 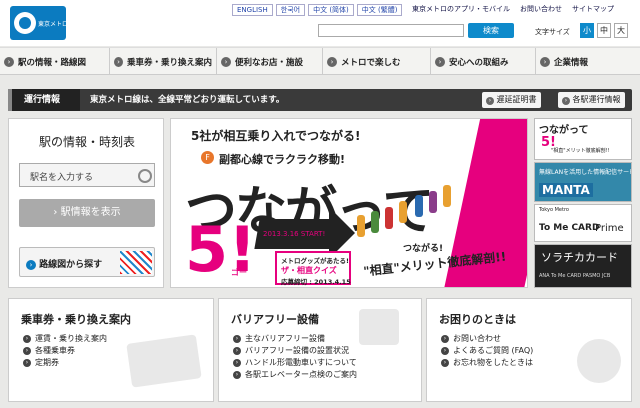 I want to click on side-banner-solachika: ソラチカカード ANA To Me CARD PASMO JCB, so click(x=583, y=266).